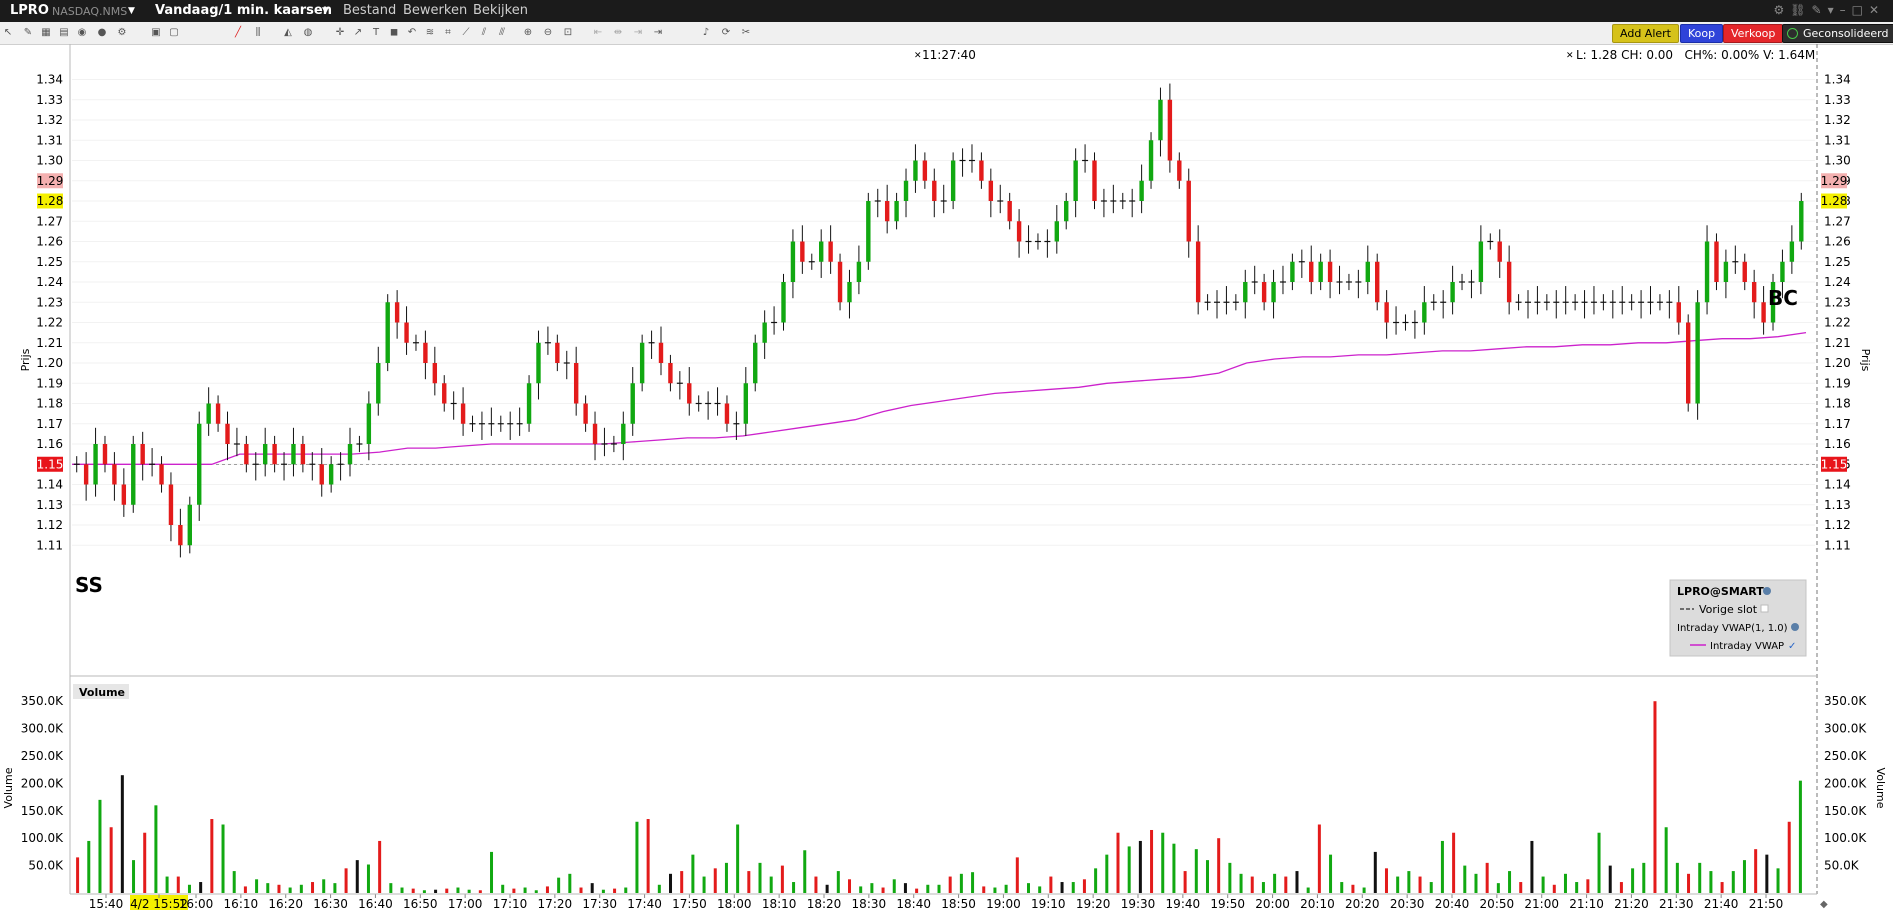 The width and height of the screenshot is (1893, 918). Describe the element at coordinates (1753, 33) in the screenshot. I see `sell-button: Verkoop` at that location.